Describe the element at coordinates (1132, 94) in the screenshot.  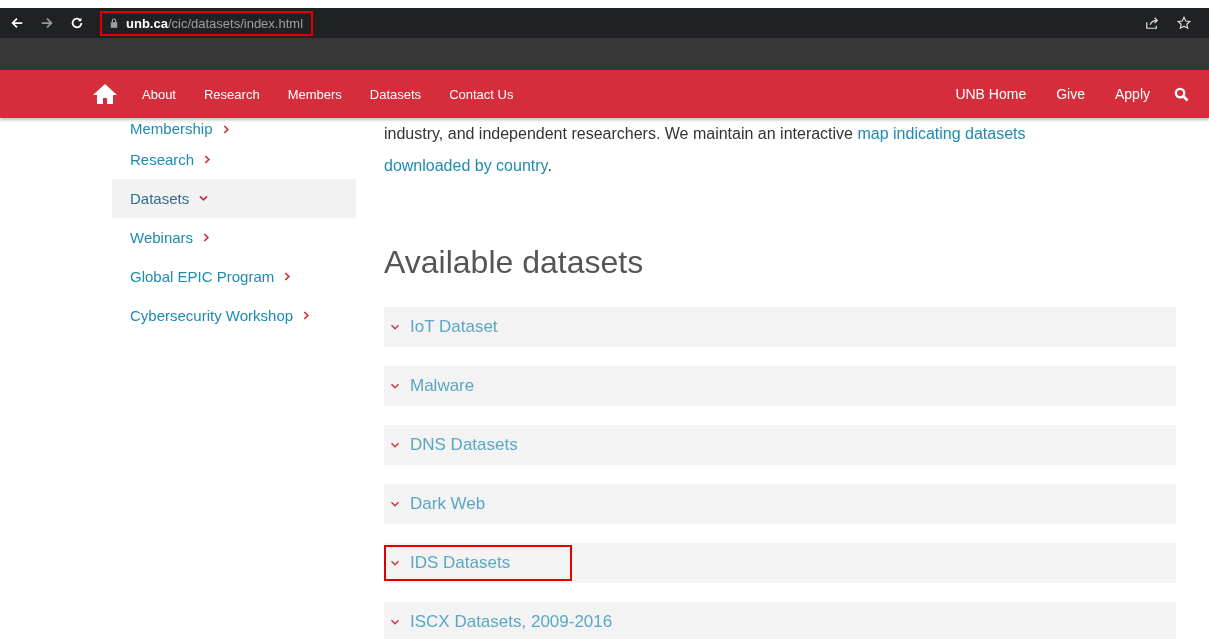
I see `nav-link: Apply` at that location.